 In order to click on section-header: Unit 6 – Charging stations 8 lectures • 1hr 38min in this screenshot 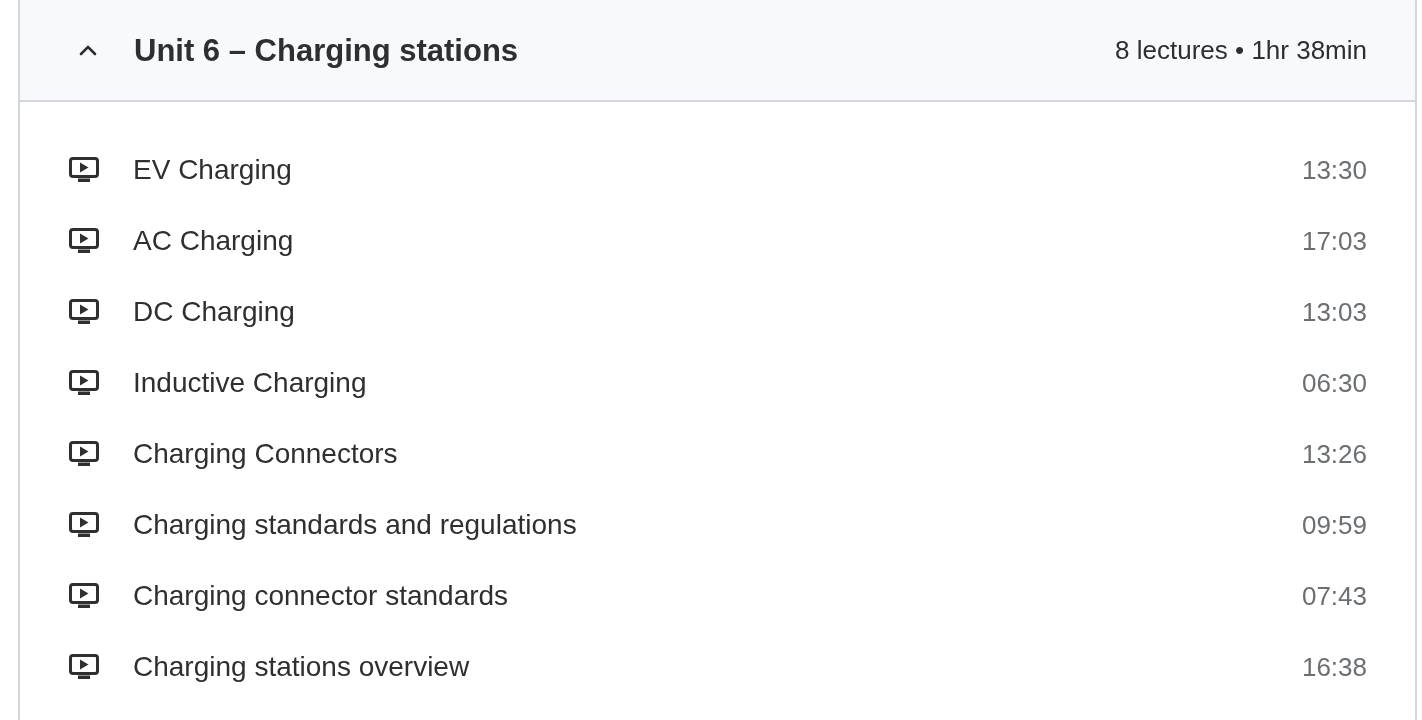, I will do `click(717, 51)`.